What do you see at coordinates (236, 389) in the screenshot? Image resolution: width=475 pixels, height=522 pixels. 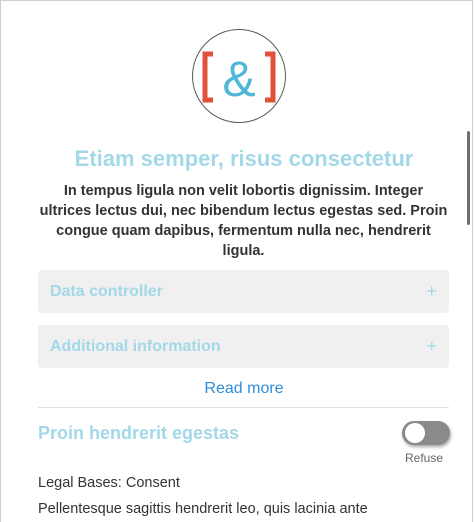 I see `read-more-link: Read more` at bounding box center [236, 389].